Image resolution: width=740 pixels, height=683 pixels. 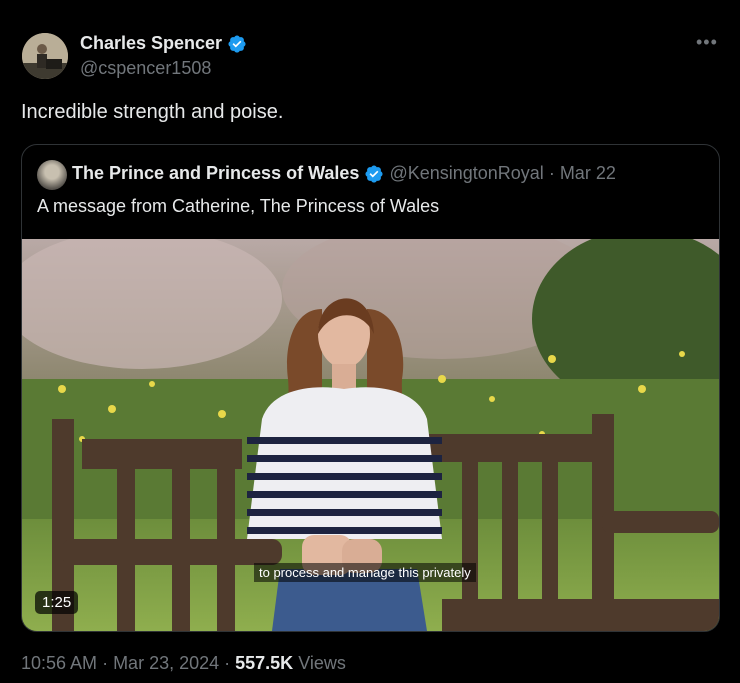 What do you see at coordinates (264, 663) in the screenshot?
I see `views-count: 557.5K` at bounding box center [264, 663].